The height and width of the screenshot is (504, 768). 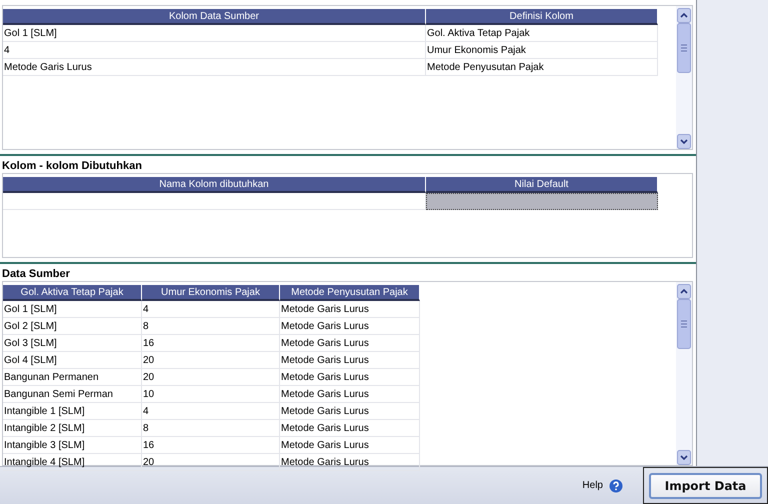 What do you see at coordinates (705, 485) in the screenshot?
I see `import-data-button: Import Data` at bounding box center [705, 485].